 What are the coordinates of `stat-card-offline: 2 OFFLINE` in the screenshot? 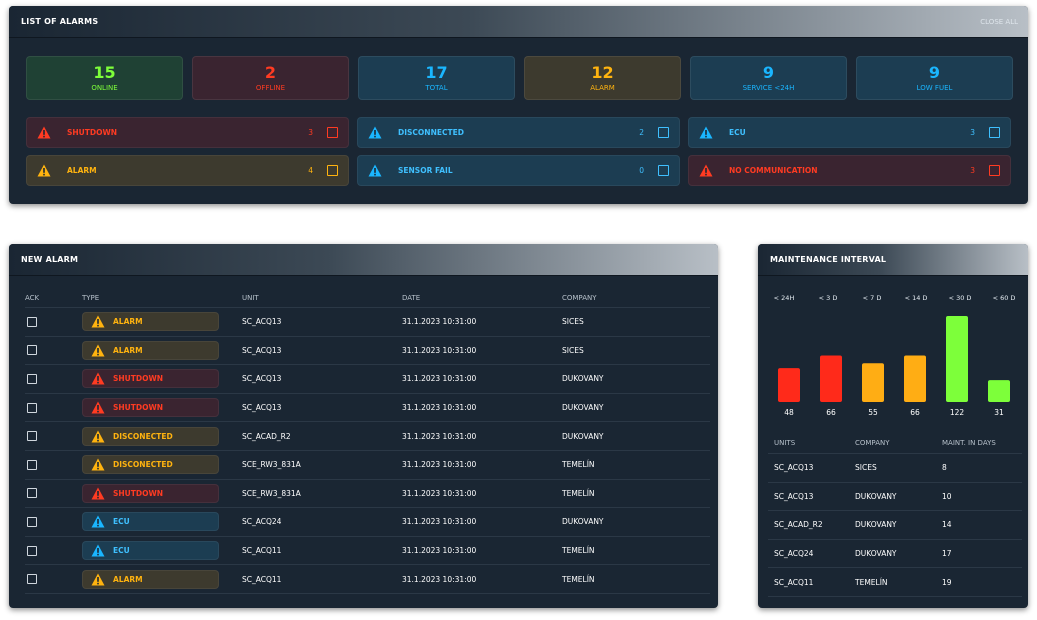 It's located at (270, 78).